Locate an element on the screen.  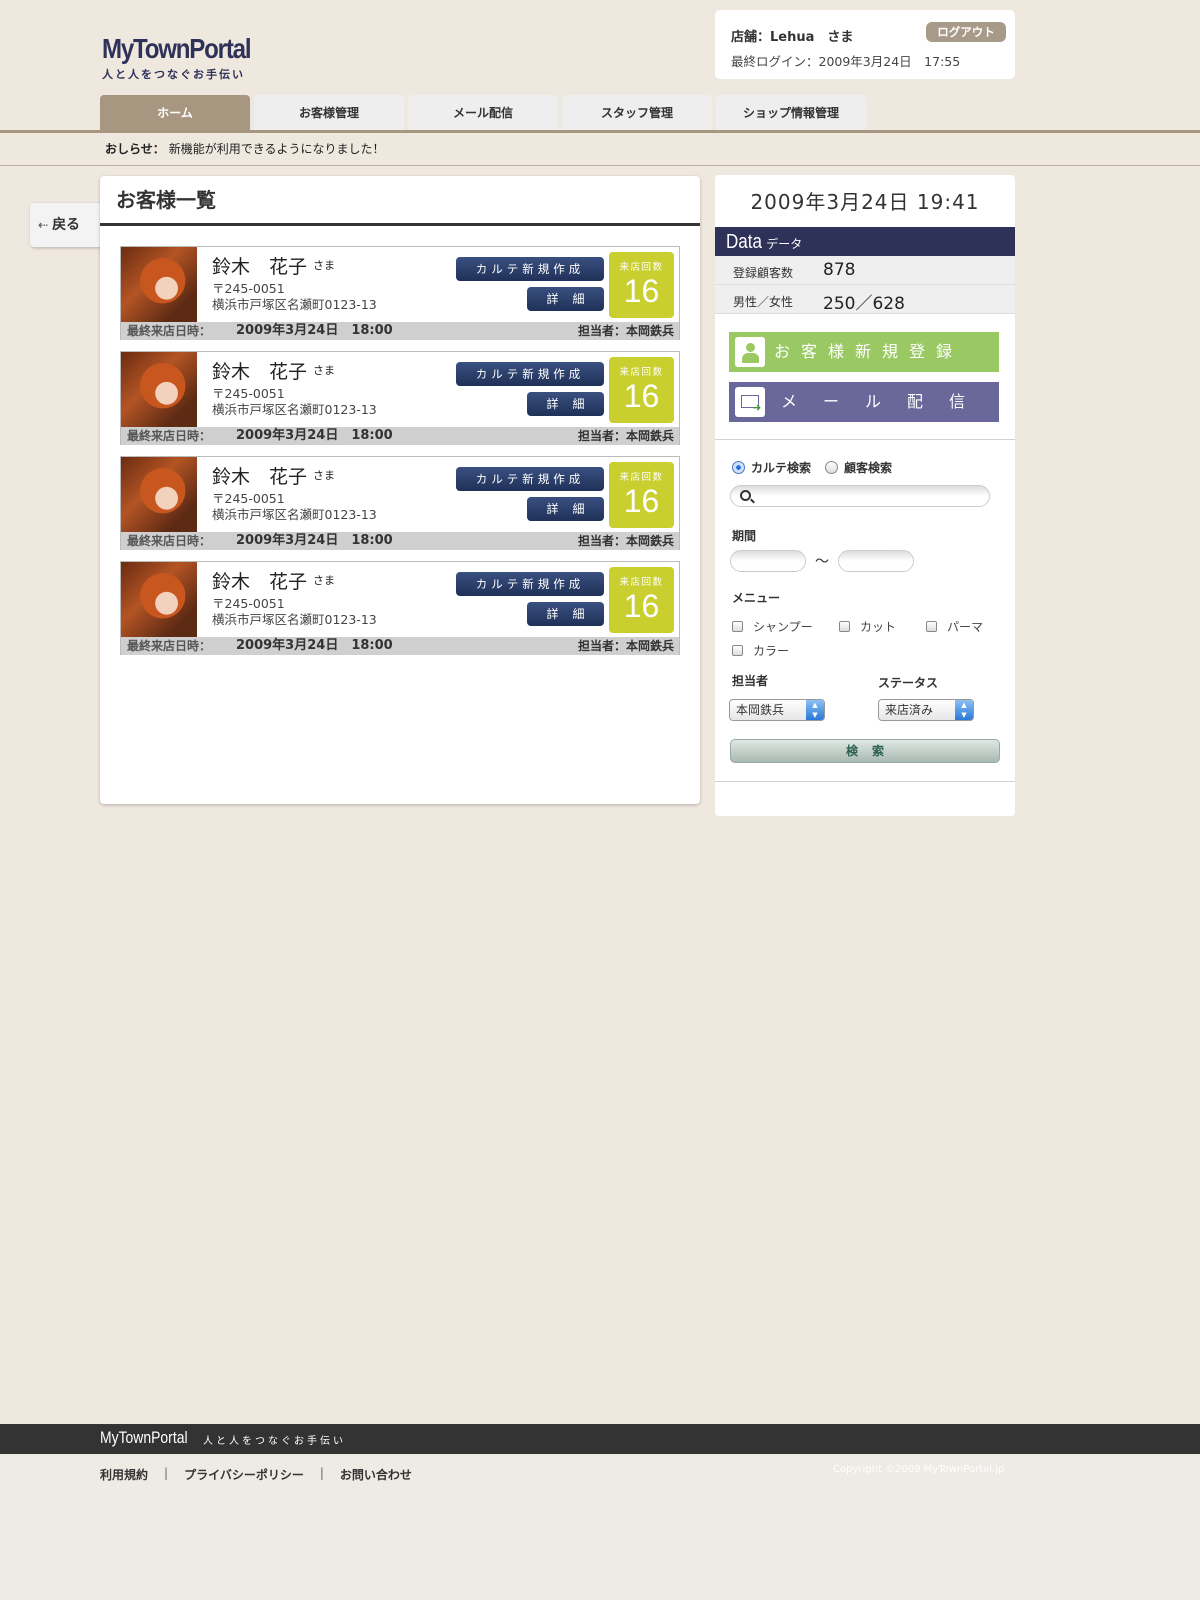
staff-label: 担当者 is located at coordinates (750, 681).